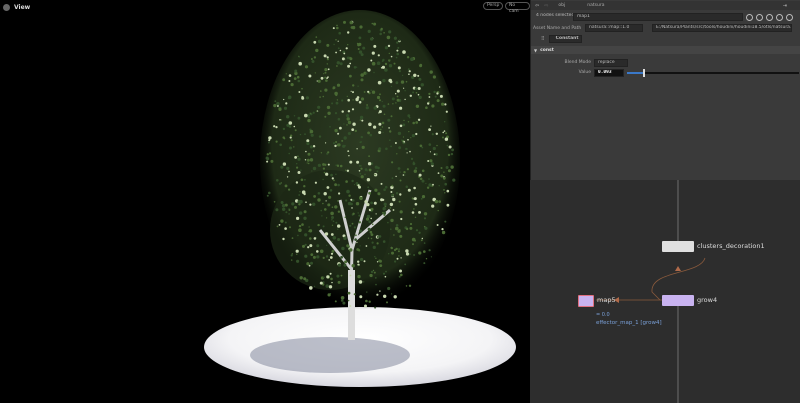  Describe the element at coordinates (493, 6) in the screenshot. I see `perspective-menu: Persp` at that location.